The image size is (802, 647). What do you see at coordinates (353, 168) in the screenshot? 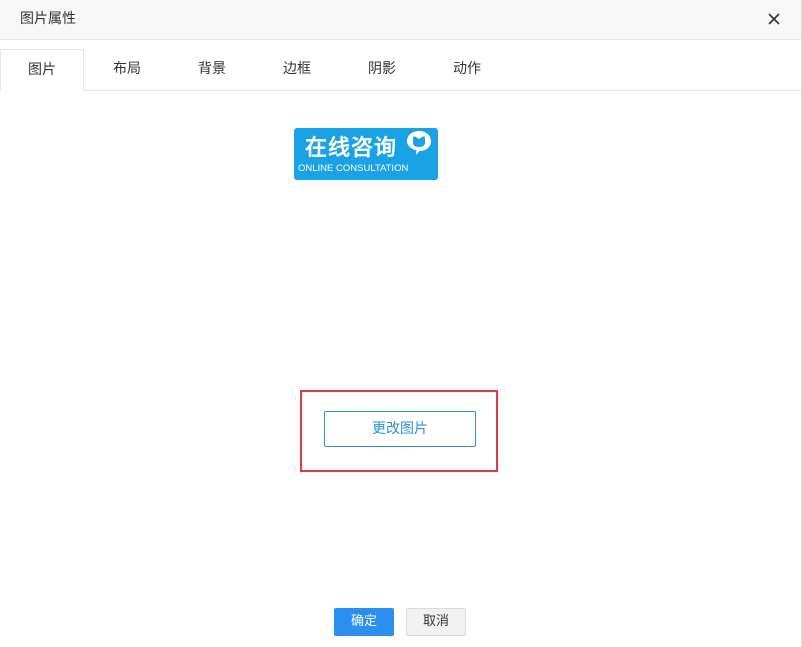
I see `preview-text-en: ONLINE CONSULTATION` at bounding box center [353, 168].